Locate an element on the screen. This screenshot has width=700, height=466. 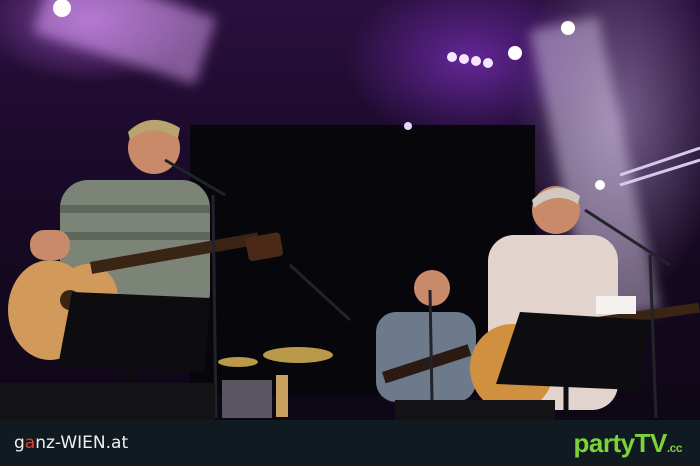
bassist-center is located at coordinates (426, 336).